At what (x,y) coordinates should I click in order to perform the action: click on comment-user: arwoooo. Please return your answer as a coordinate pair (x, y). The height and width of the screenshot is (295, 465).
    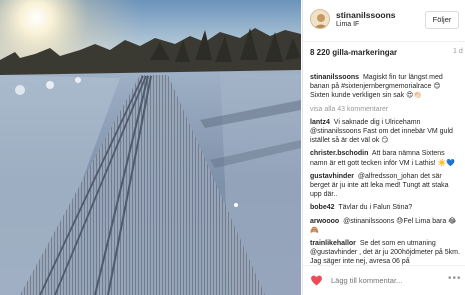
    Looking at the image, I should click on (324, 221).